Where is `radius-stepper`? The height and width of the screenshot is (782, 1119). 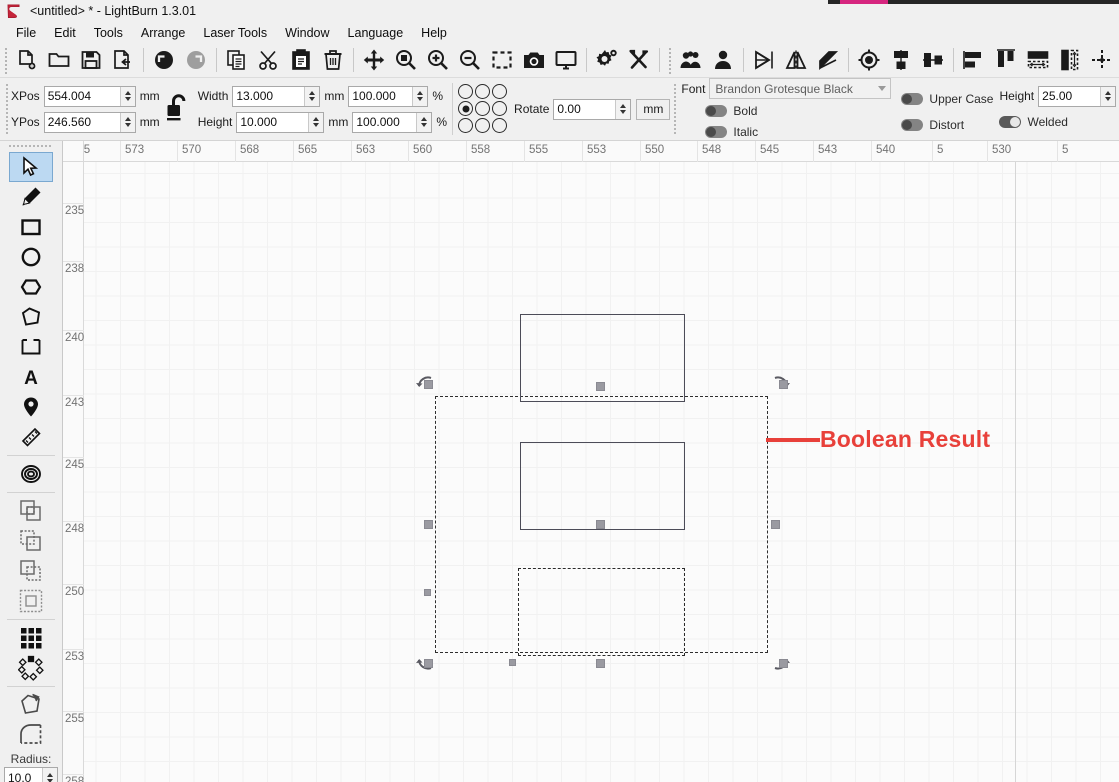
radius-stepper is located at coordinates (49, 775).